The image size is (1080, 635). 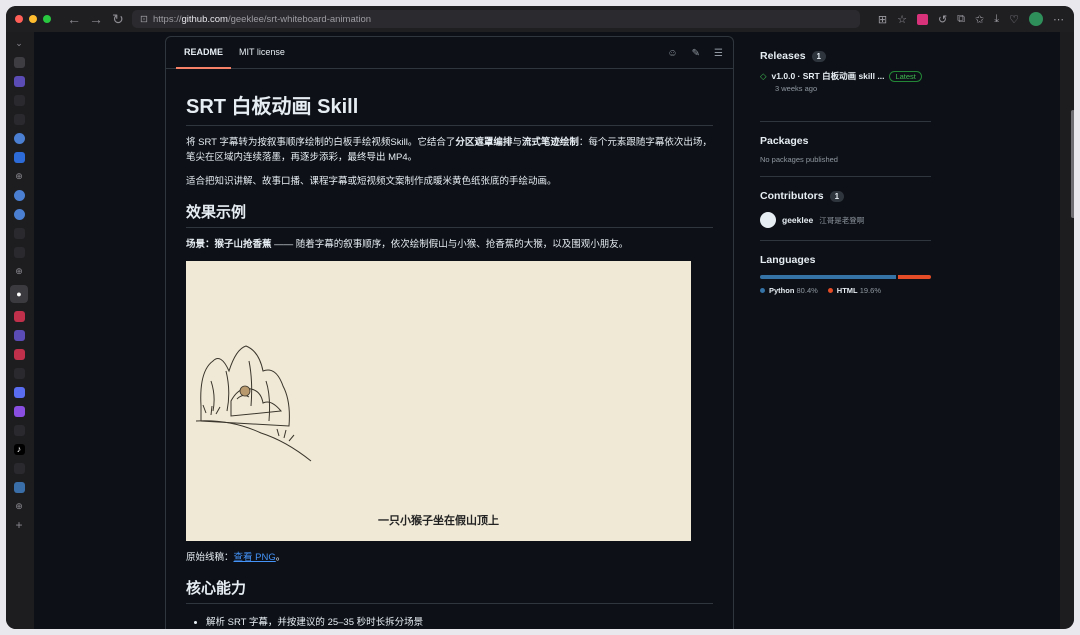 What do you see at coordinates (818, 56) in the screenshot?
I see `releases-count: 1` at bounding box center [818, 56].